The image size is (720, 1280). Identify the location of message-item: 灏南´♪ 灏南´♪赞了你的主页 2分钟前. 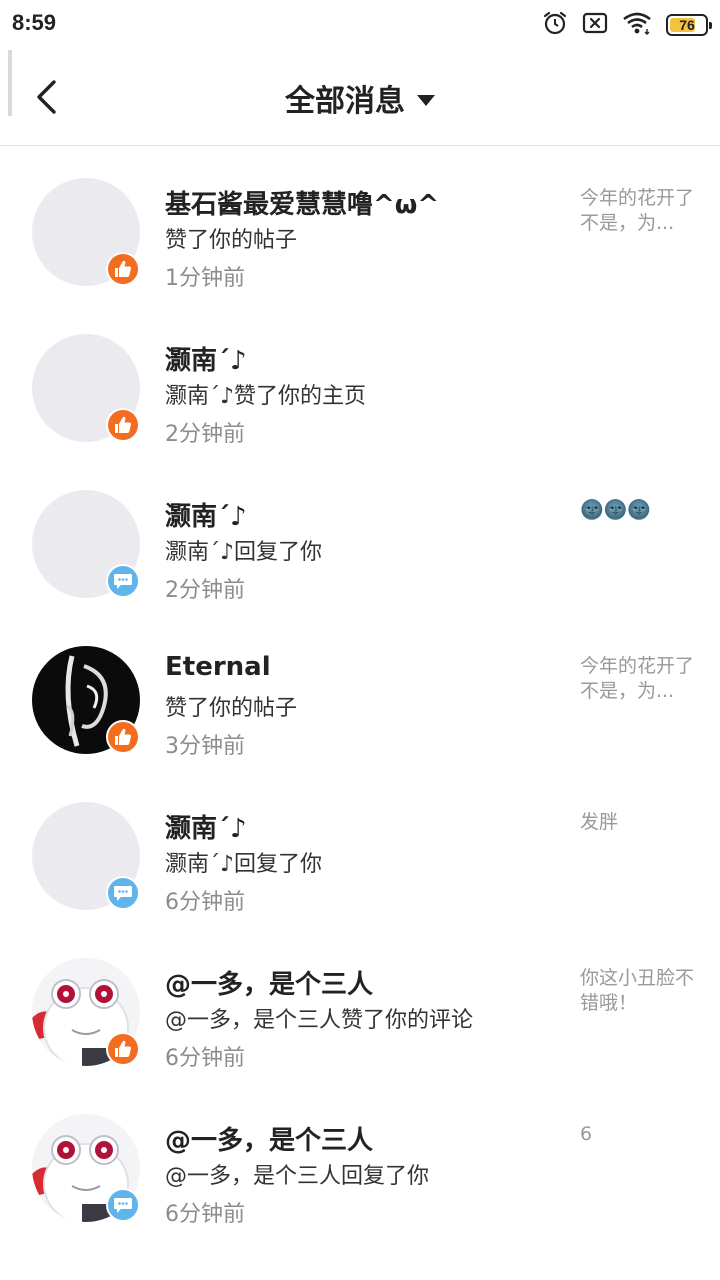
(360, 382).